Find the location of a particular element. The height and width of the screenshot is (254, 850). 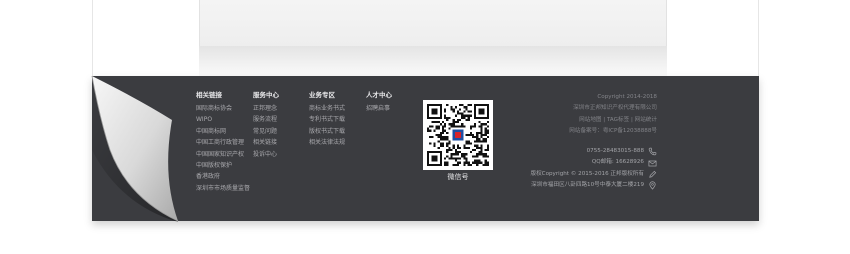

footer-link: 香港政府 is located at coordinates (223, 176).